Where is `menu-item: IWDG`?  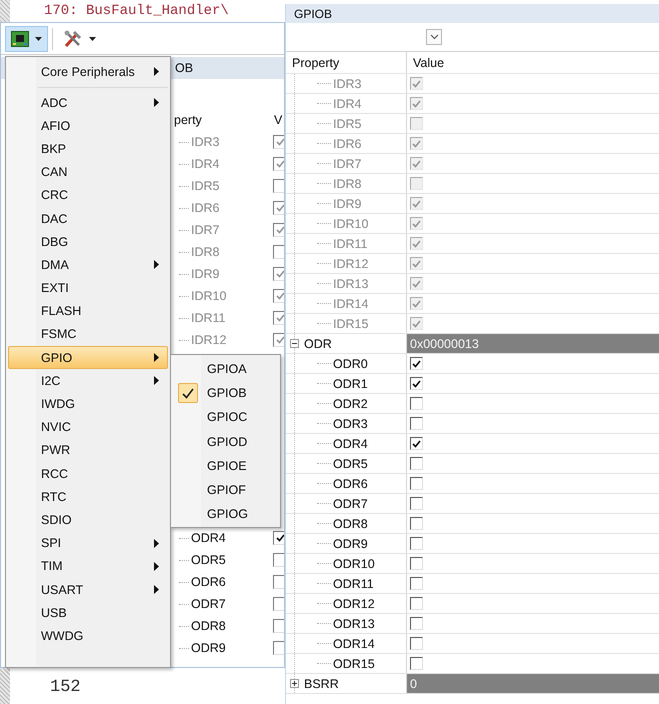 menu-item: IWDG is located at coordinates (88, 404).